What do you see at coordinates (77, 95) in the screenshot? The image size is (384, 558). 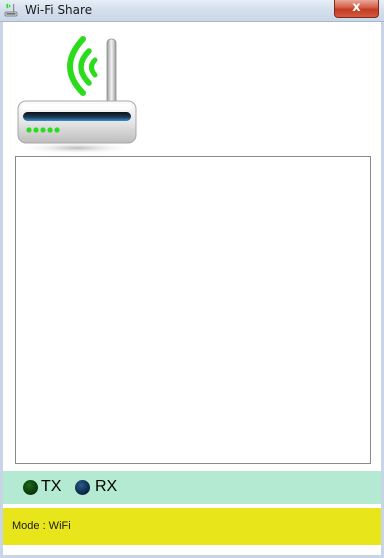 I see `router-icon` at bounding box center [77, 95].